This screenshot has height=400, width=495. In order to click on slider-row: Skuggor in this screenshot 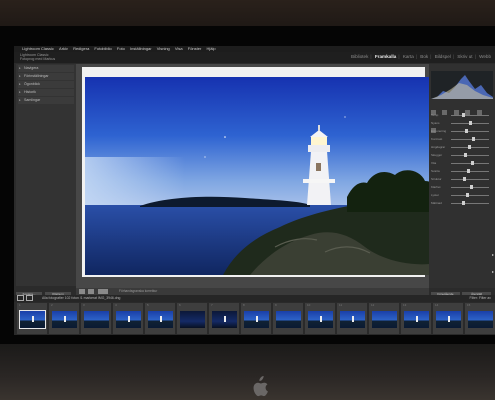, I will do `click(462, 155)`.